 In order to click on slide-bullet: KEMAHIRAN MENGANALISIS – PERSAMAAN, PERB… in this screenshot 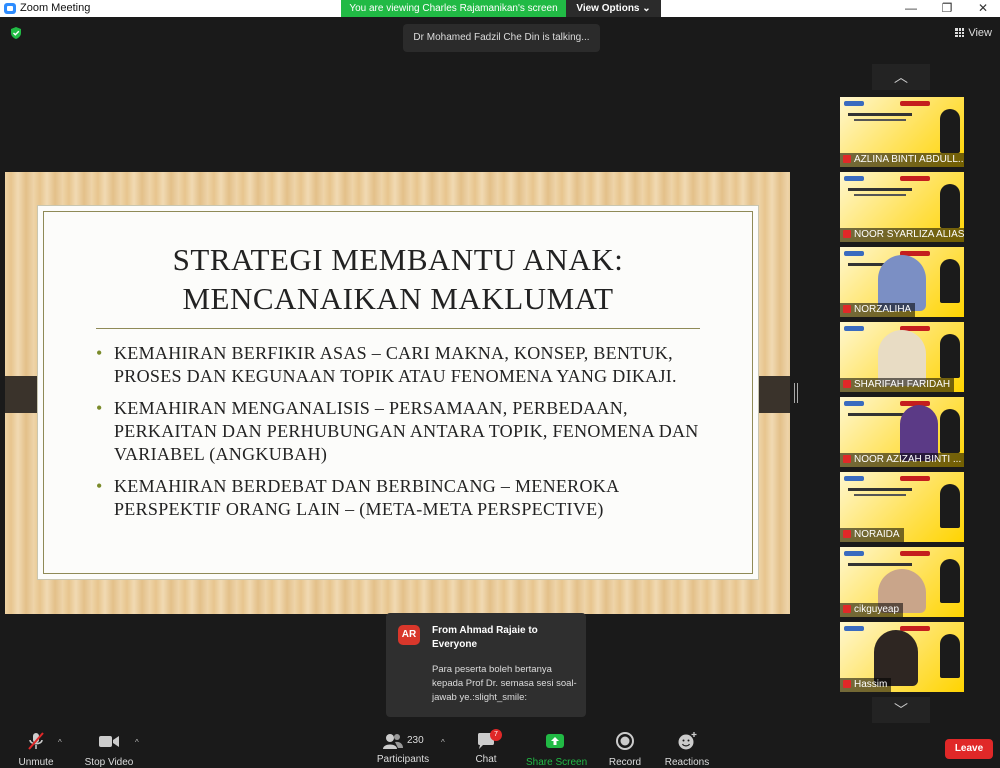, I will do `click(406, 431)`.